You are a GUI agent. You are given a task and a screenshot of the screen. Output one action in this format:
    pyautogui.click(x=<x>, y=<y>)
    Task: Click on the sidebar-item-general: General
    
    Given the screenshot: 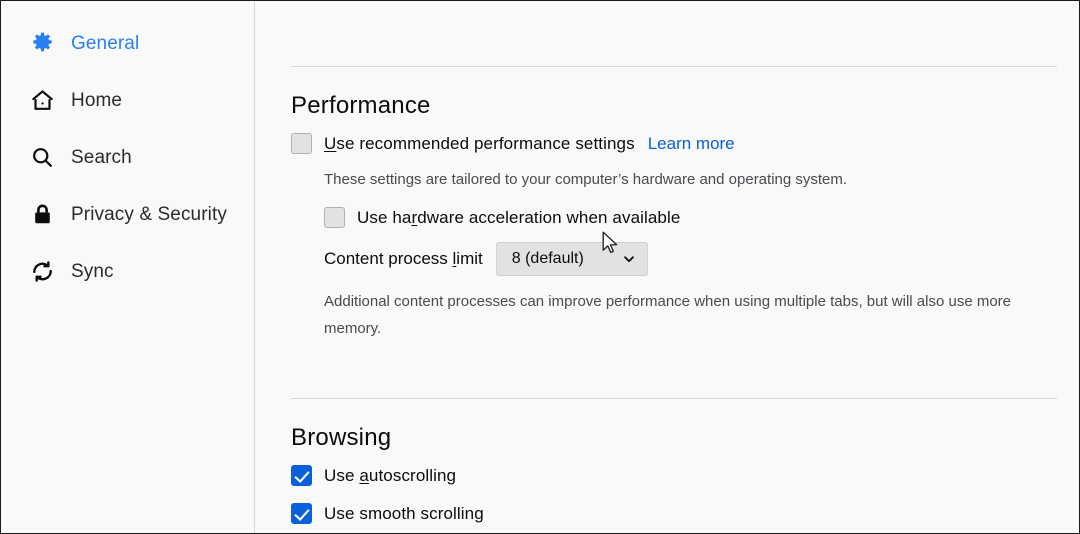 What is the action you would take?
    pyautogui.click(x=127, y=43)
    